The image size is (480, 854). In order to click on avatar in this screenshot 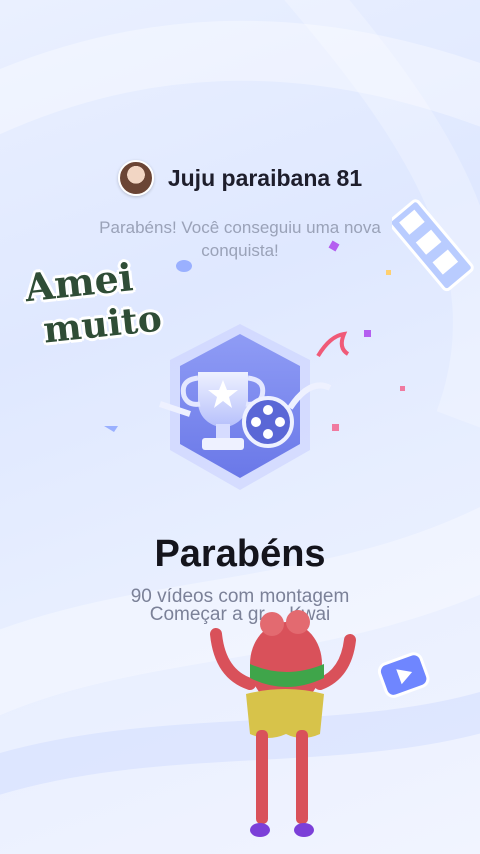, I will do `click(135, 178)`.